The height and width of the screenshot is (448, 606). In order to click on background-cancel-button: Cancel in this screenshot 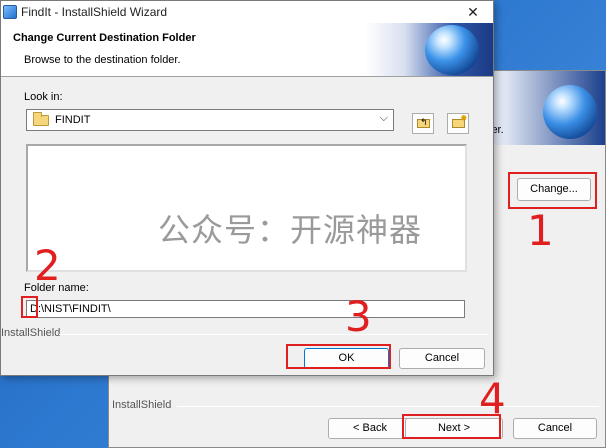, I will do `click(555, 428)`.